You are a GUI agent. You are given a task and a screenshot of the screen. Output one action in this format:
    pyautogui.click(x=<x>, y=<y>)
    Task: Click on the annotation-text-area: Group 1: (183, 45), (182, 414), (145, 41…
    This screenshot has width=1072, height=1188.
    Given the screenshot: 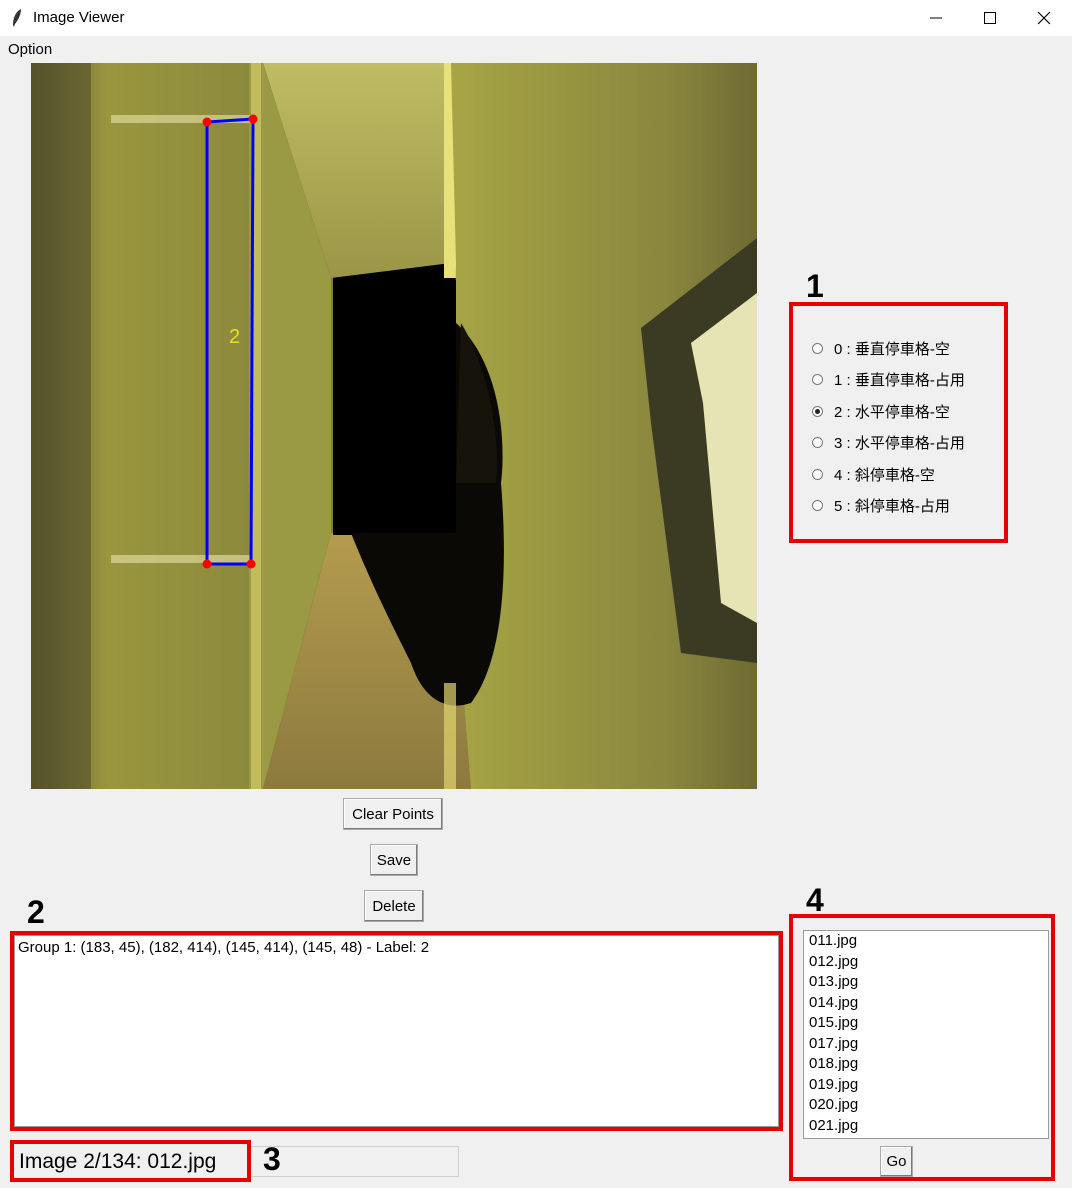 What is the action you would take?
    pyautogui.click(x=396, y=1031)
    